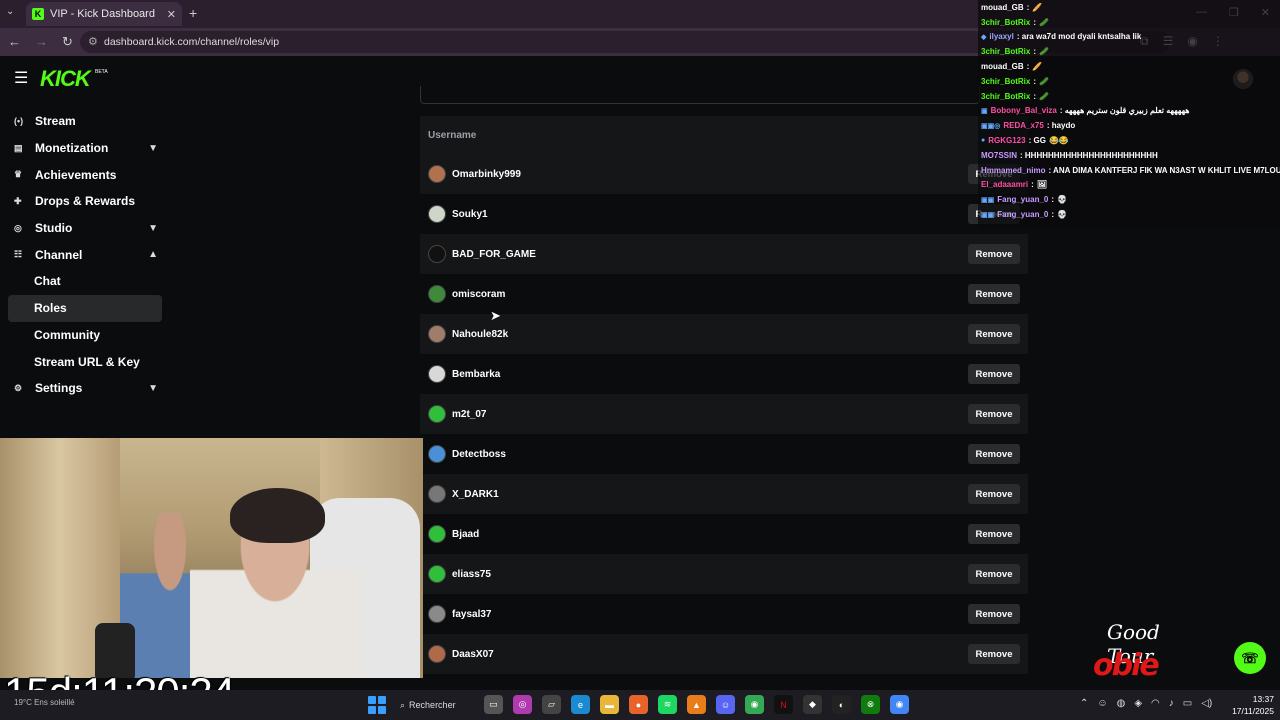  What do you see at coordinates (1250, 658) in the screenshot?
I see `support-chat-icon: ☏` at bounding box center [1250, 658].